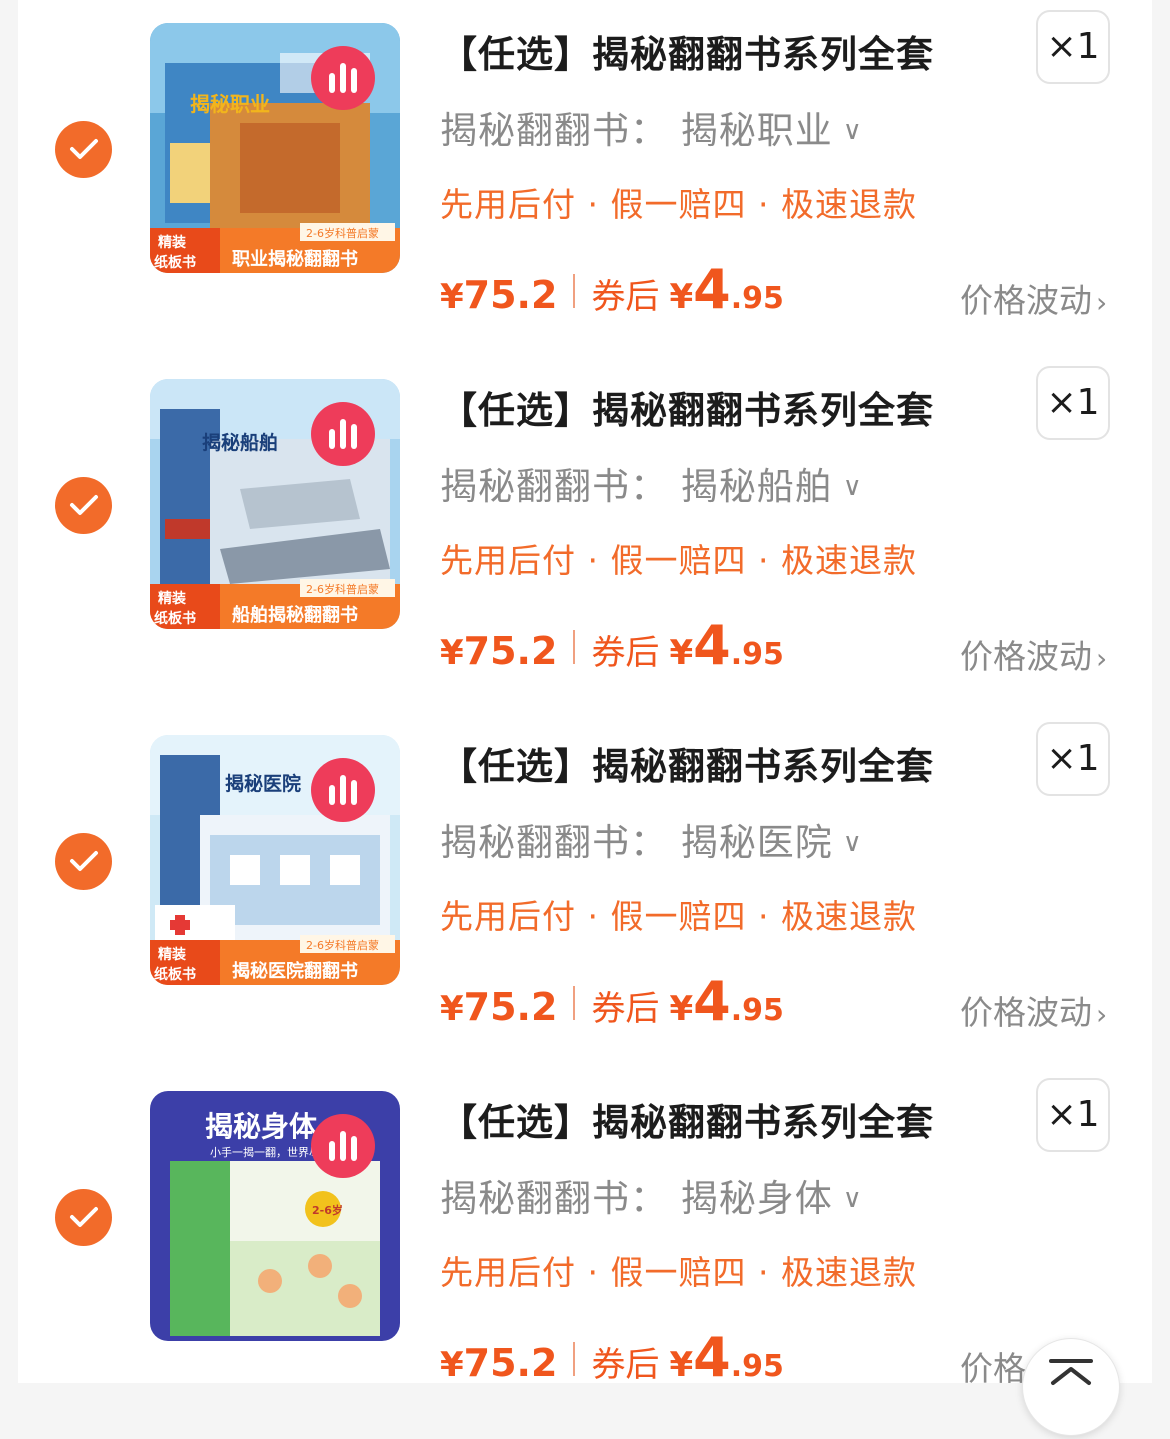 The width and height of the screenshot is (1170, 1439). Describe the element at coordinates (1071, 1372) in the screenshot. I see `scroll-to-top-icon` at that location.